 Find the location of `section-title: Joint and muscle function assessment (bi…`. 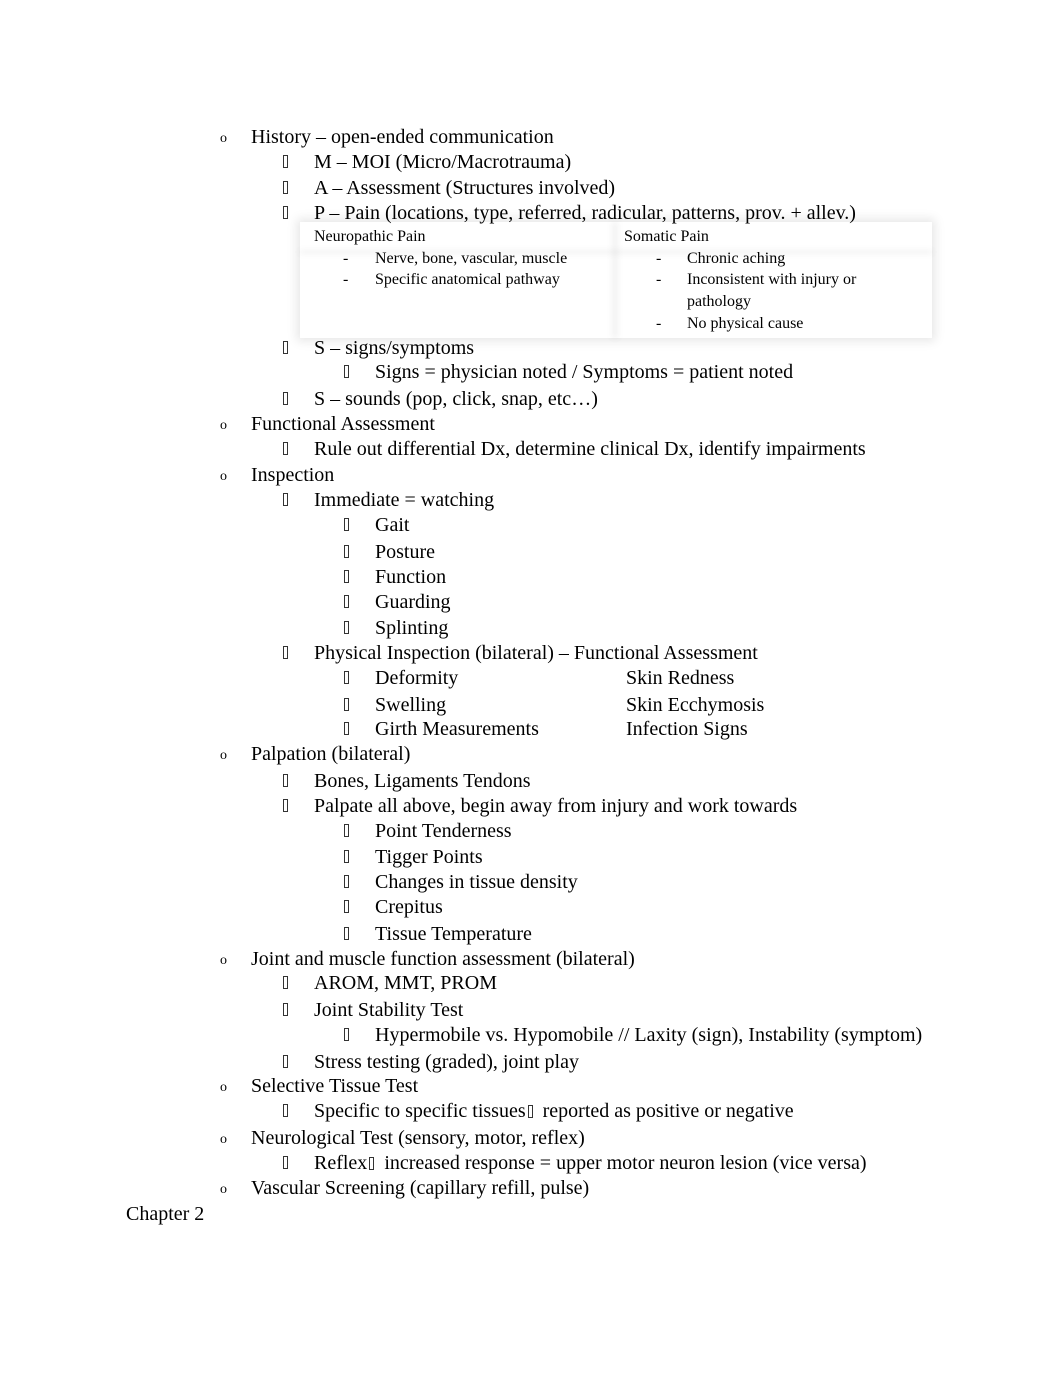

section-title: Joint and muscle function assessment (bi… is located at coordinates (443, 959).